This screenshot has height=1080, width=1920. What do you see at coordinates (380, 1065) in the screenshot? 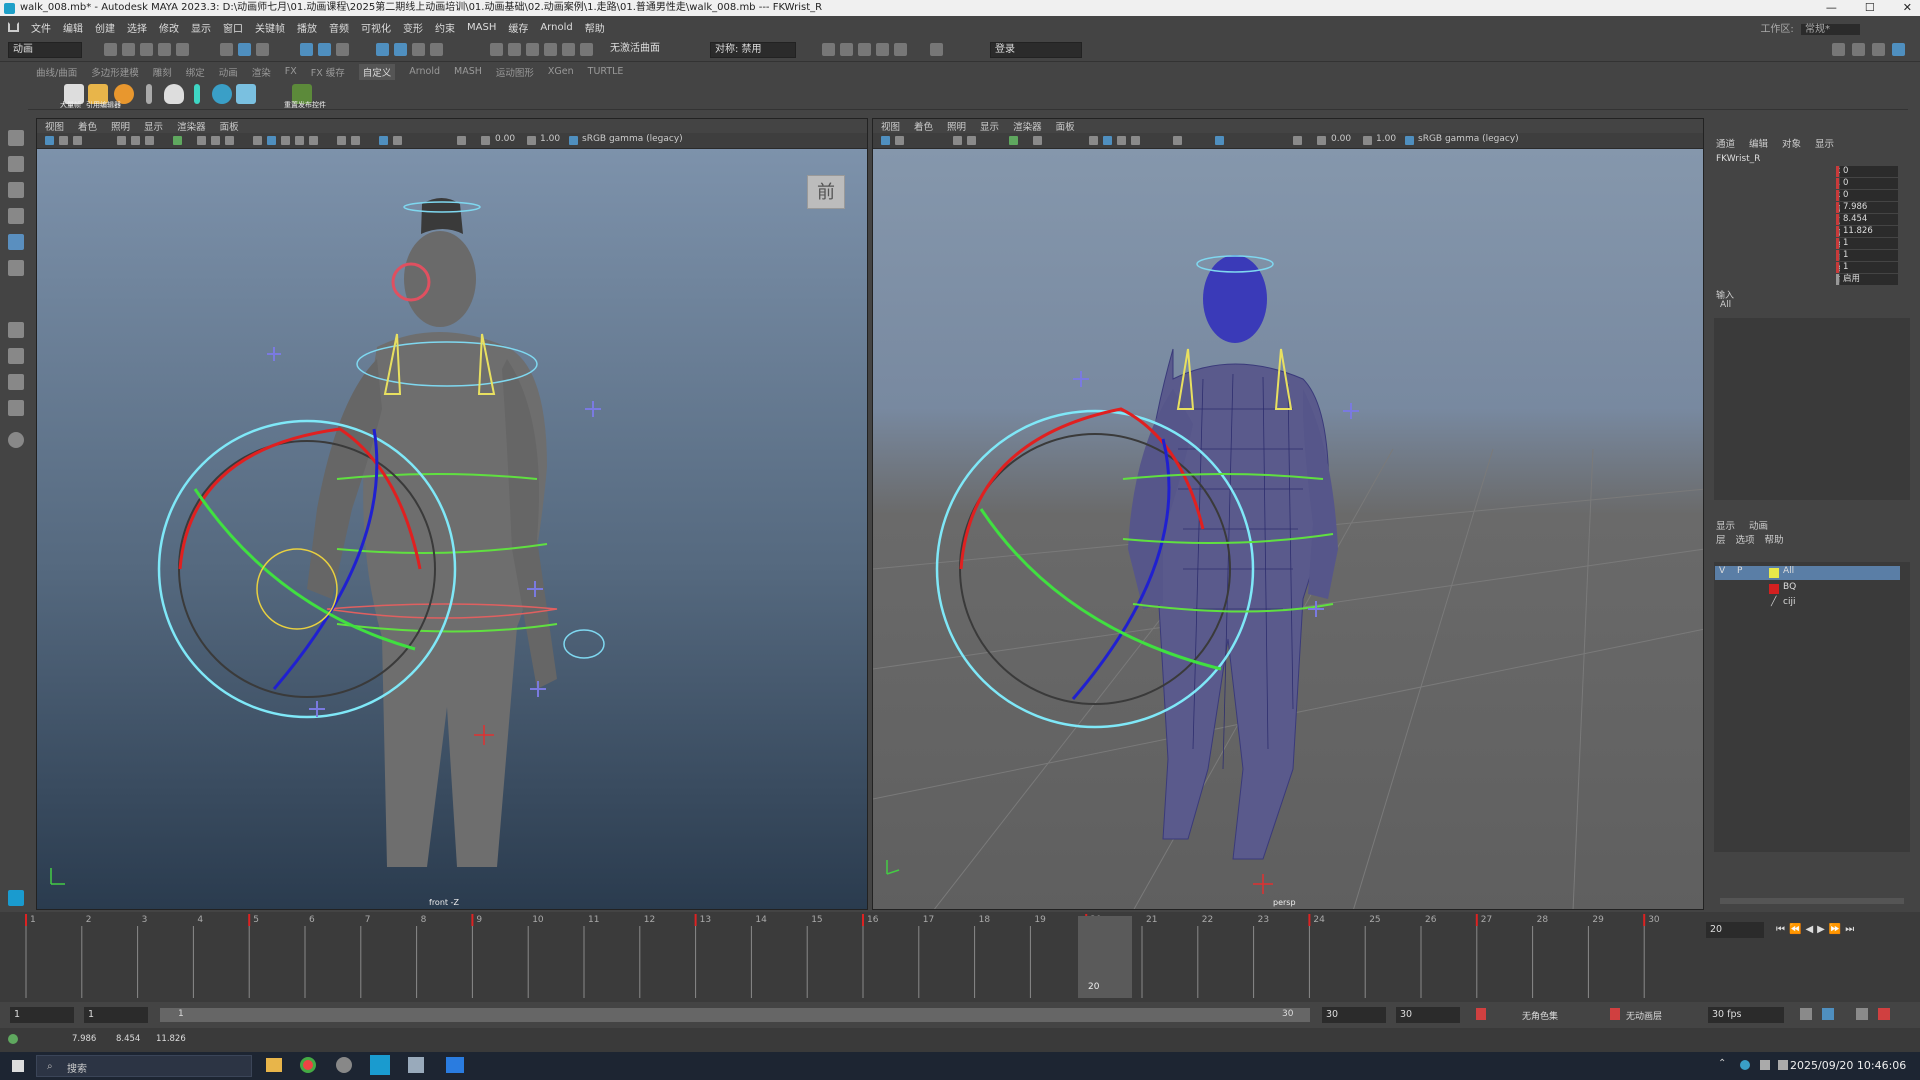
I see `maya-taskbar-icon` at bounding box center [380, 1065].